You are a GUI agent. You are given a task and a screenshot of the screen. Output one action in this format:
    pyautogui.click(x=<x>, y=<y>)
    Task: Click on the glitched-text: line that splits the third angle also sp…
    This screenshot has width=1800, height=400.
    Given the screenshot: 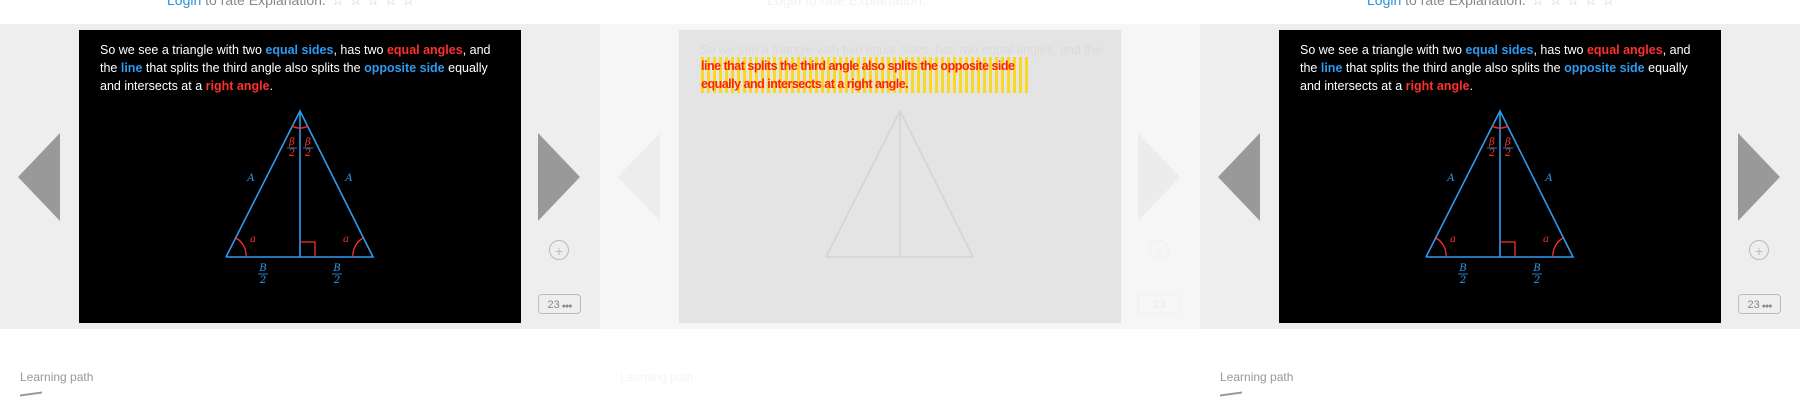 What is the action you would take?
    pyautogui.click(x=866, y=75)
    